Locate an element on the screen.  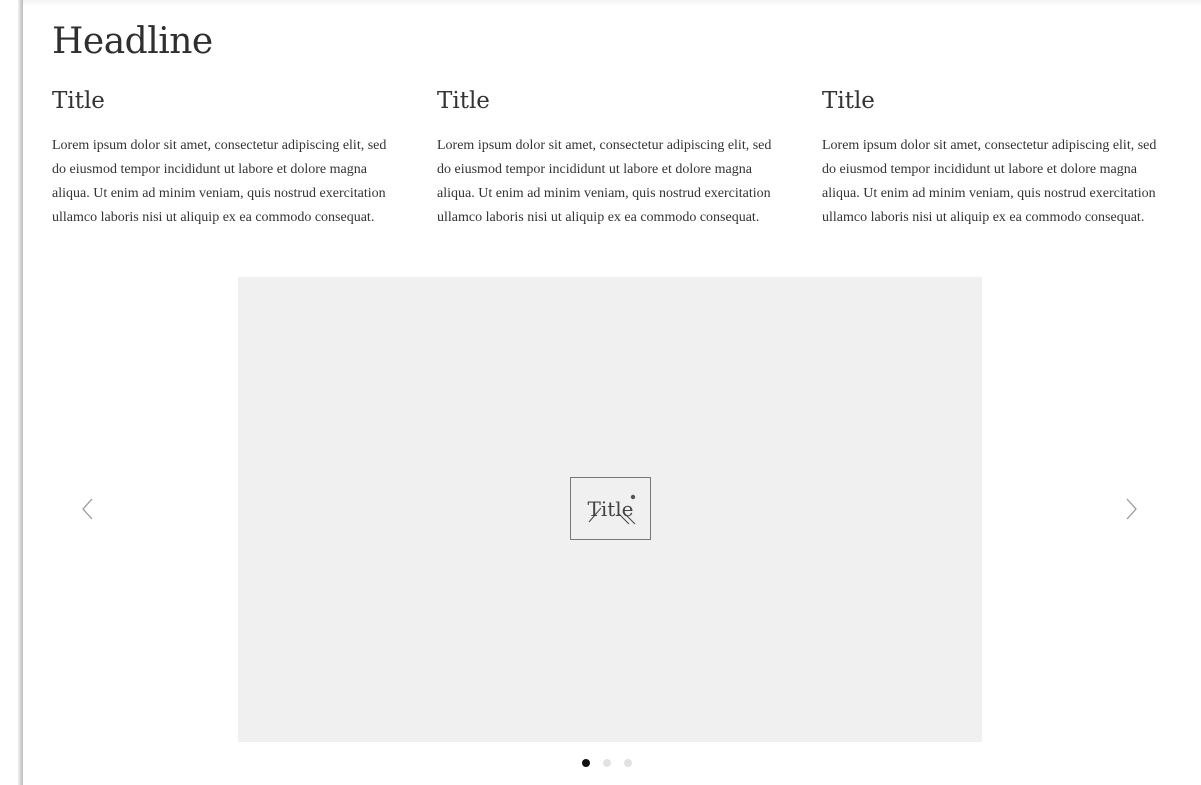
carousel-pagination is located at coordinates (607, 763).